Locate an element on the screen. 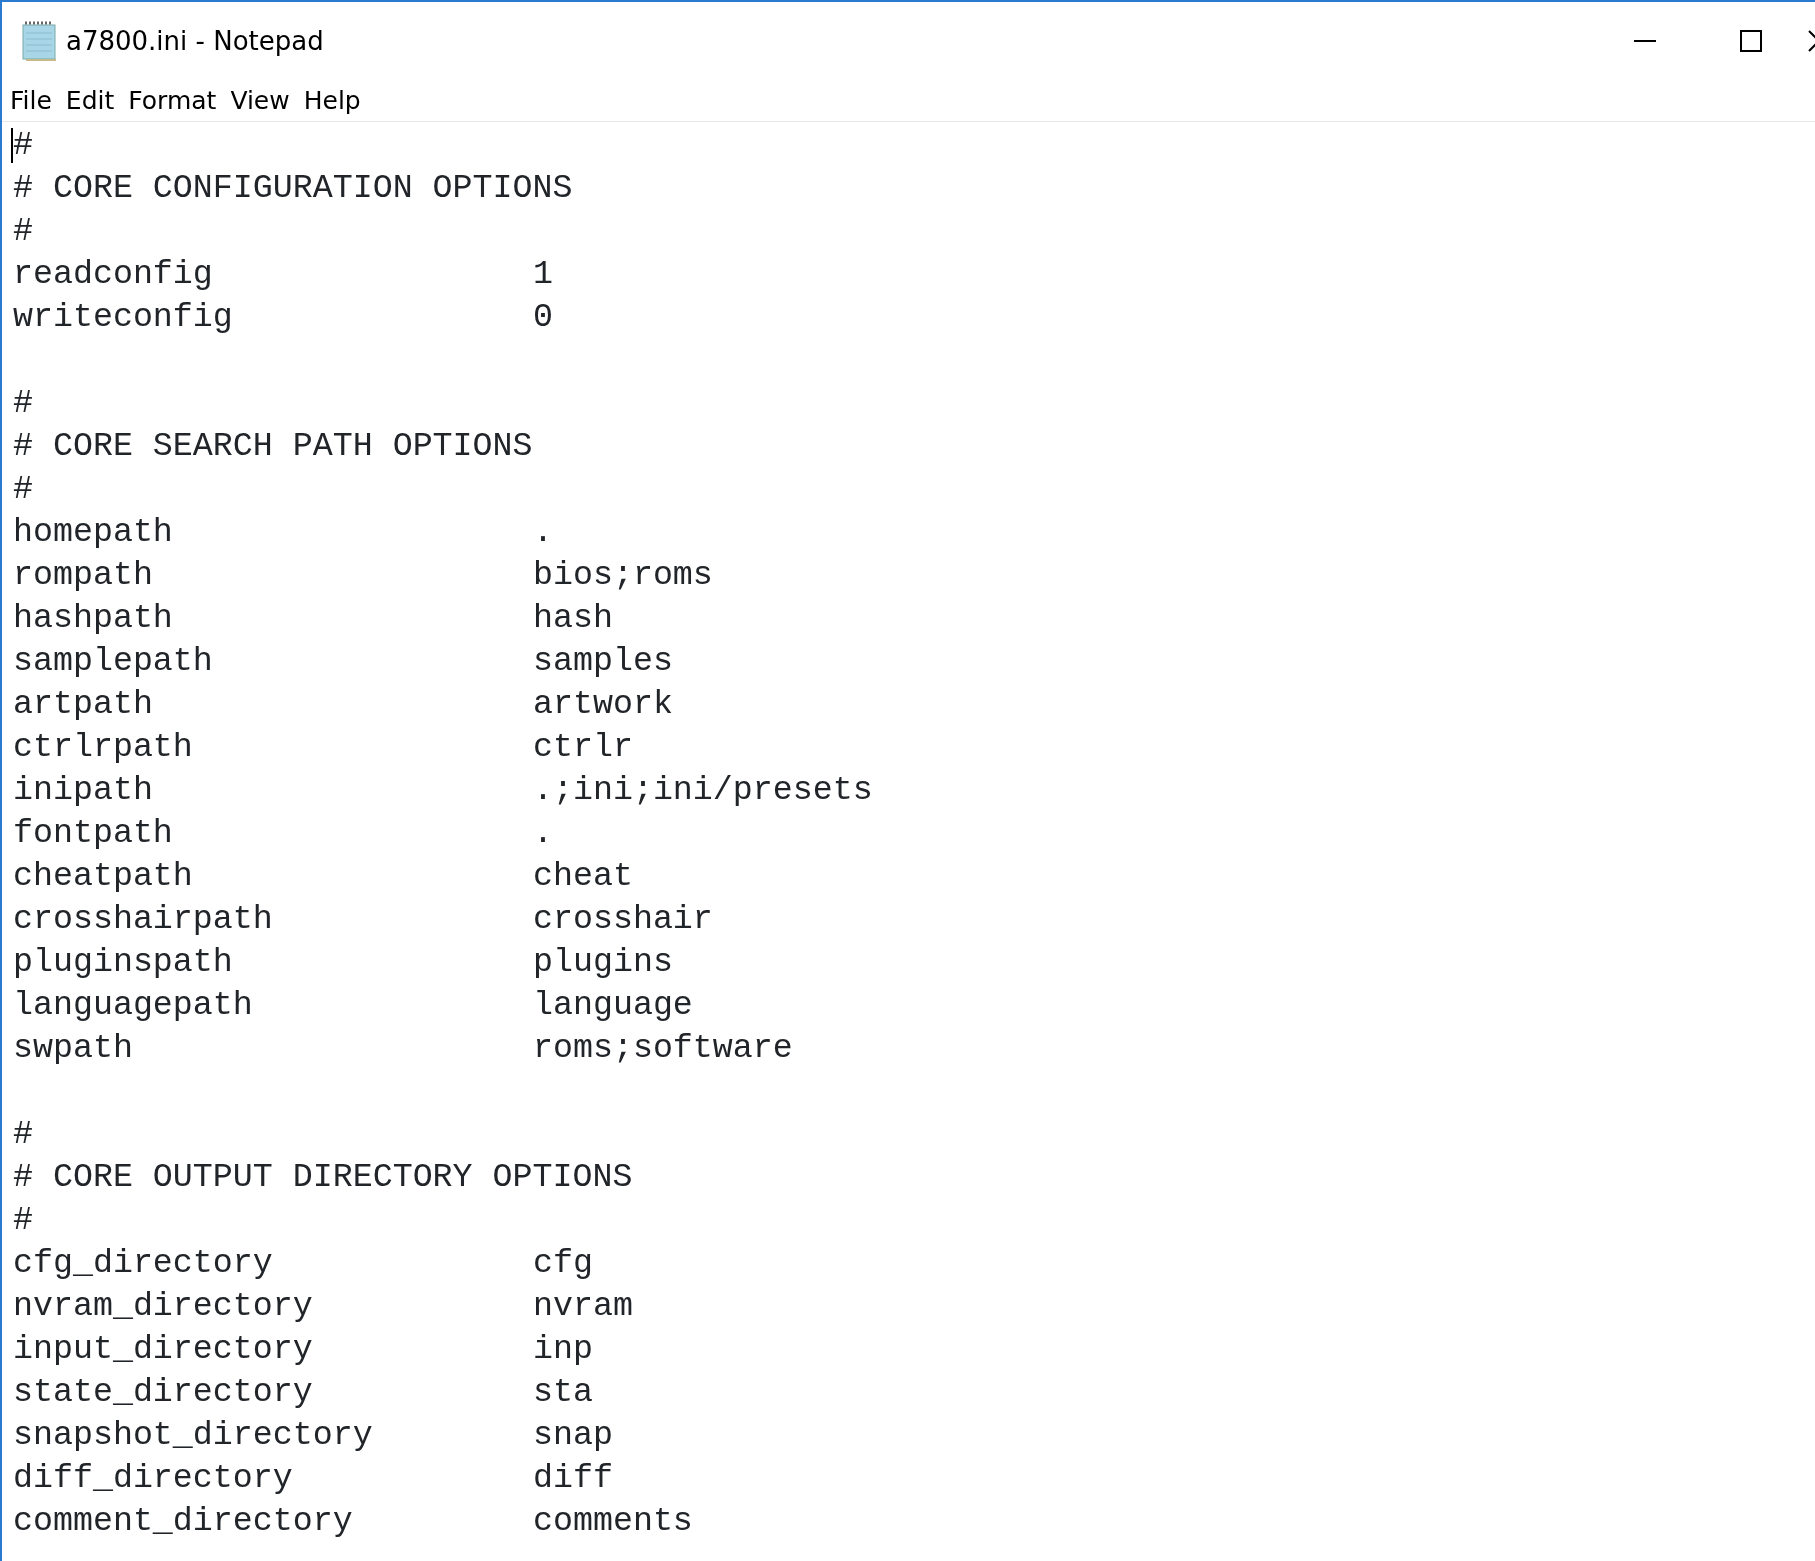  setting-value: nvram is located at coordinates (583, 1306).